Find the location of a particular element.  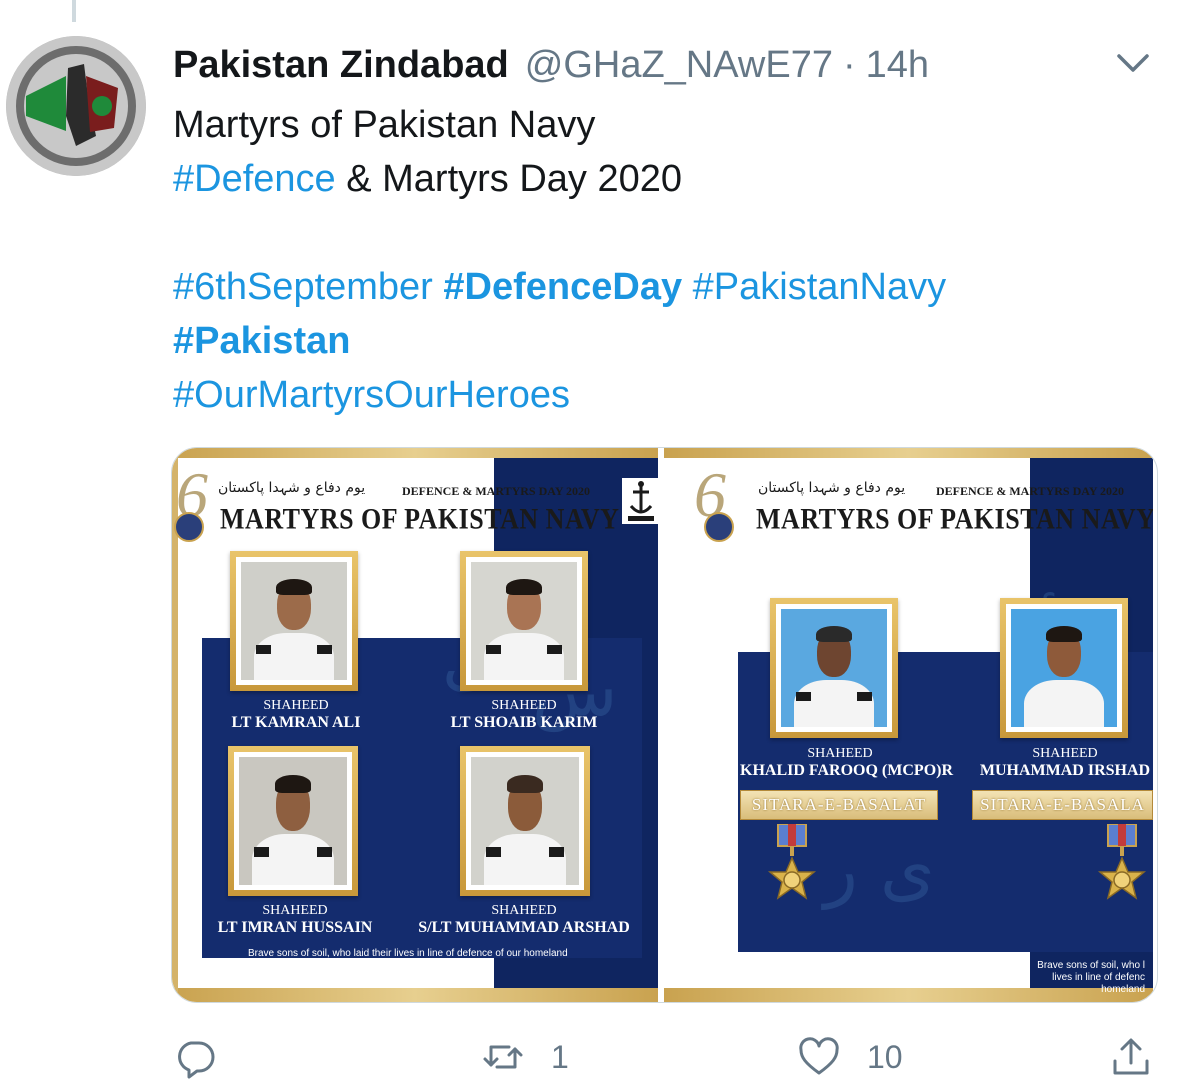

poster-footer-line: homeland is located at coordinates (1123, 989).